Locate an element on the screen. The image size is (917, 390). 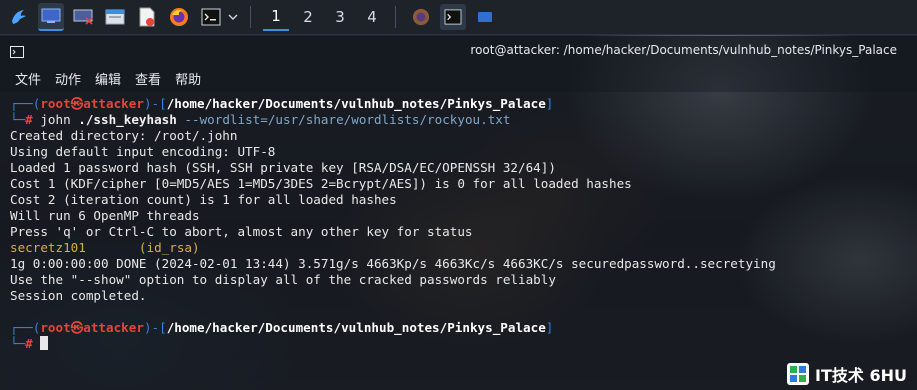
menu-bar: 文件 动作 编辑 查看 帮助 is located at coordinates (458, 78).